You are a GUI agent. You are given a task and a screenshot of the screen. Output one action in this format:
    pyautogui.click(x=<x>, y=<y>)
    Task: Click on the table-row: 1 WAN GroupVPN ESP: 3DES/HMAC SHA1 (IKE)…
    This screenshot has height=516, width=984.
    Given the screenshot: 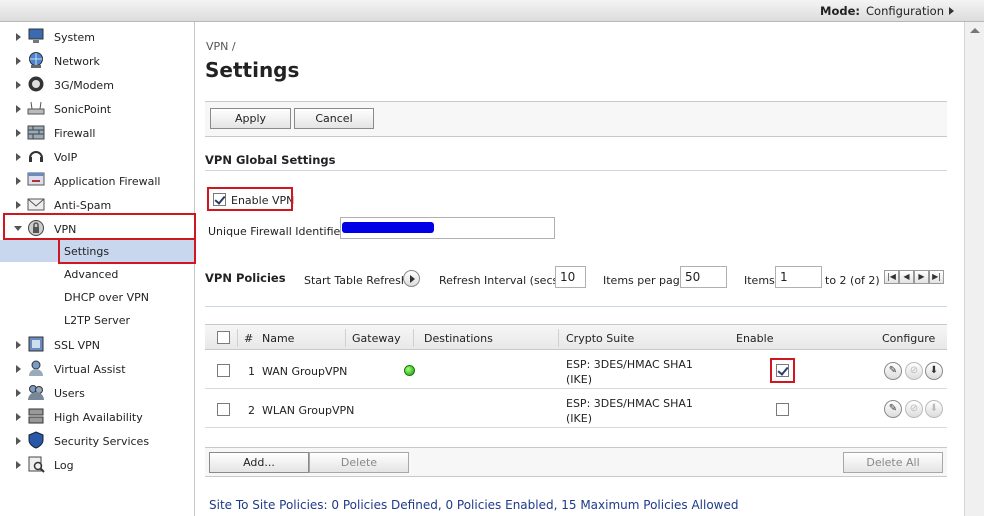 What is the action you would take?
    pyautogui.click(x=576, y=370)
    